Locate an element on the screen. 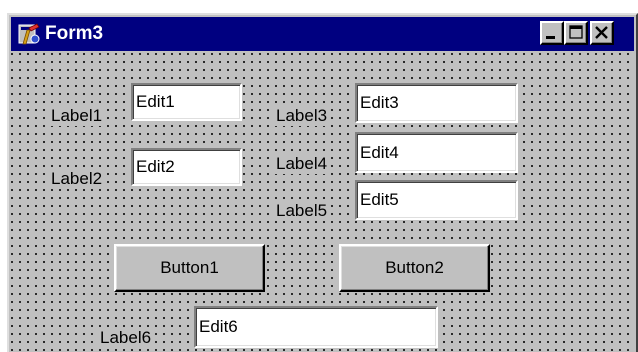 The width and height of the screenshot is (638, 352). label4: Label4 is located at coordinates (302, 164).